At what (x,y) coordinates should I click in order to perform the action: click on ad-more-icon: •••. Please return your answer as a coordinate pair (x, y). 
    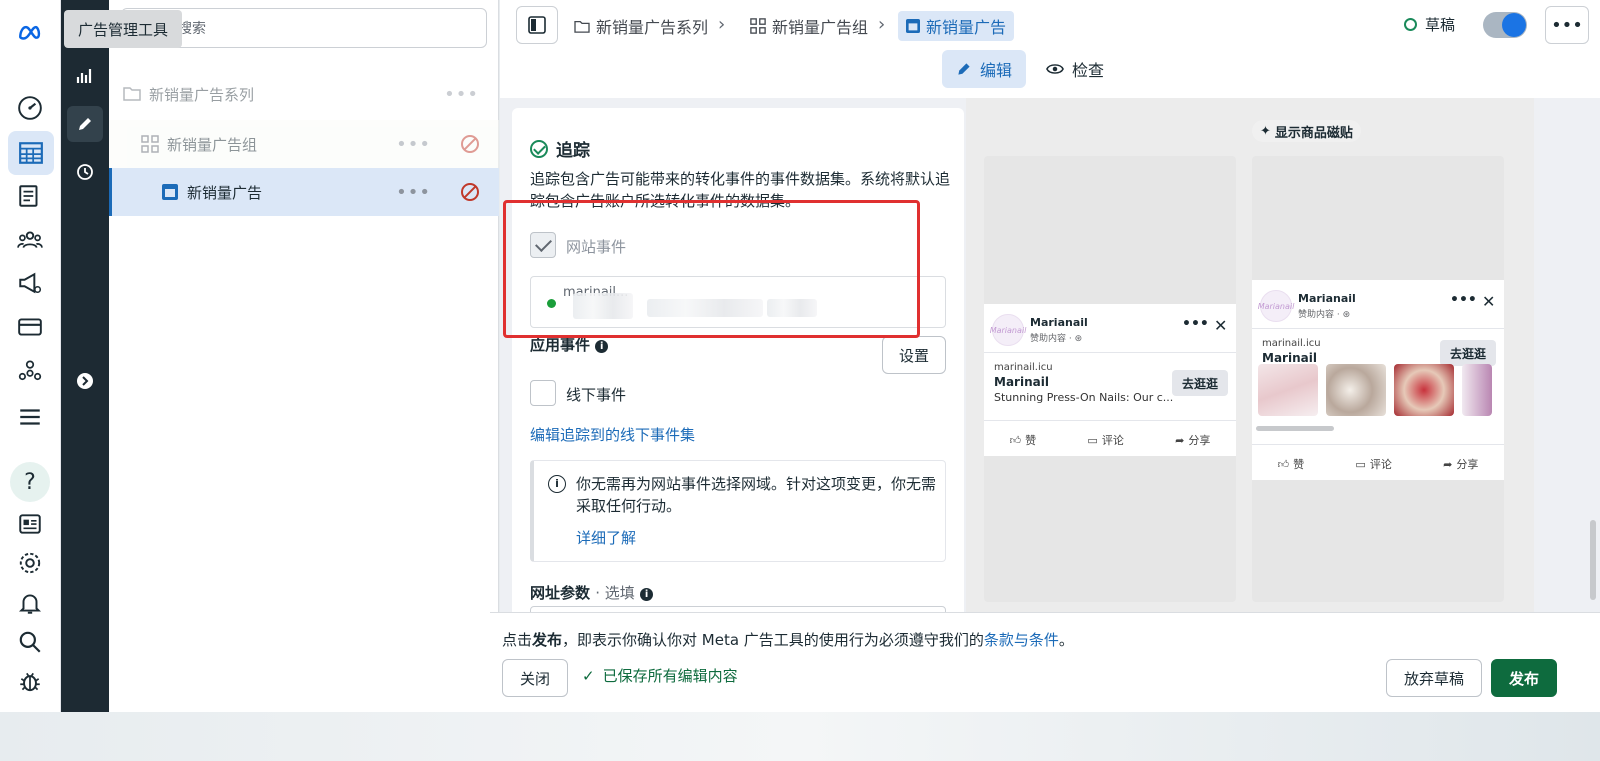
    Looking at the image, I should click on (413, 192).